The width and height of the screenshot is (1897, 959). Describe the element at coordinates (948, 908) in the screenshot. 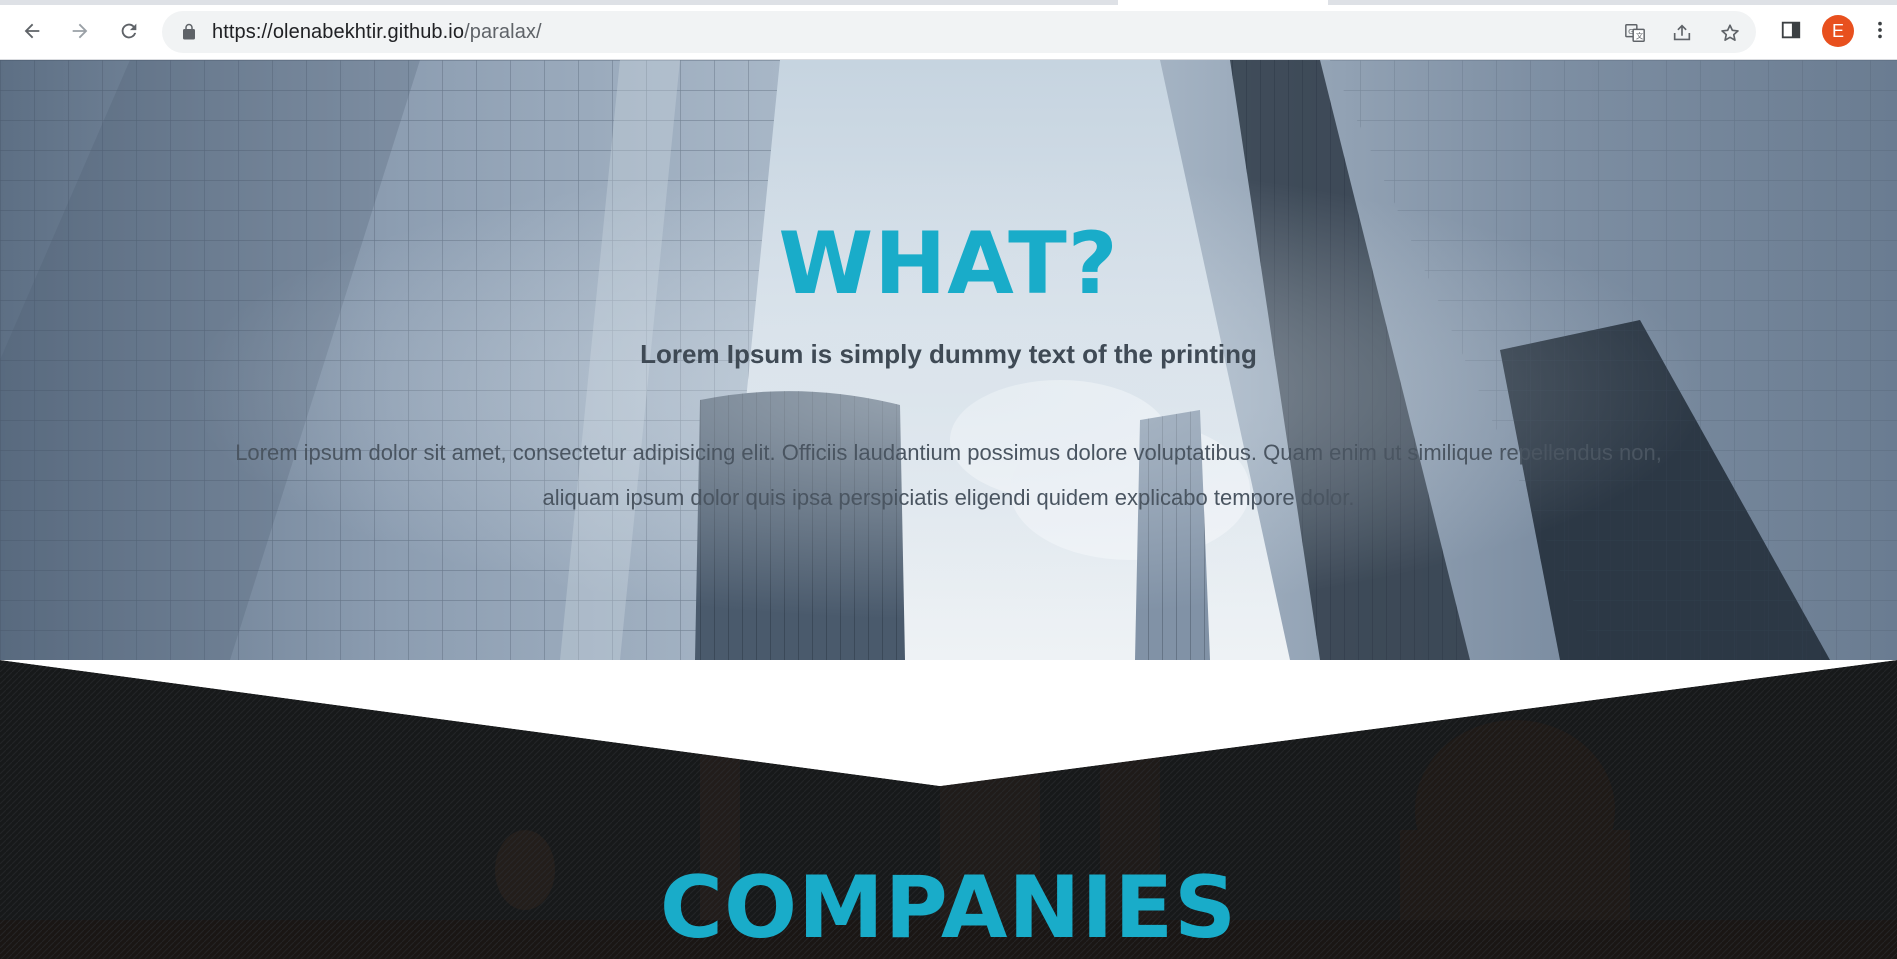

I see `companies-title: COMPANIES` at that location.